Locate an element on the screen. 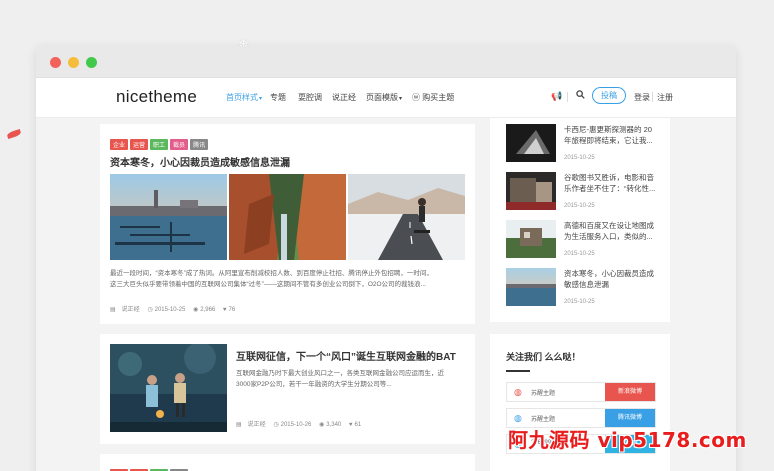 This screenshot has width=774, height=471. sidebar-post-item: 资本寒冬，小心因裁员造成 敏感信息泄漏 2015-10-25 is located at coordinates (581, 289).